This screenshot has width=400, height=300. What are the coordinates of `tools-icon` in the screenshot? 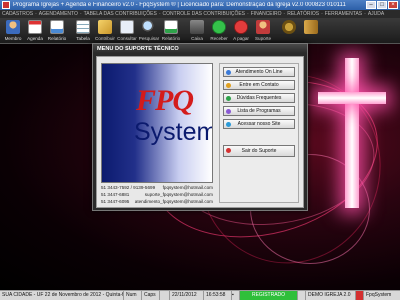 It's located at (289, 27).